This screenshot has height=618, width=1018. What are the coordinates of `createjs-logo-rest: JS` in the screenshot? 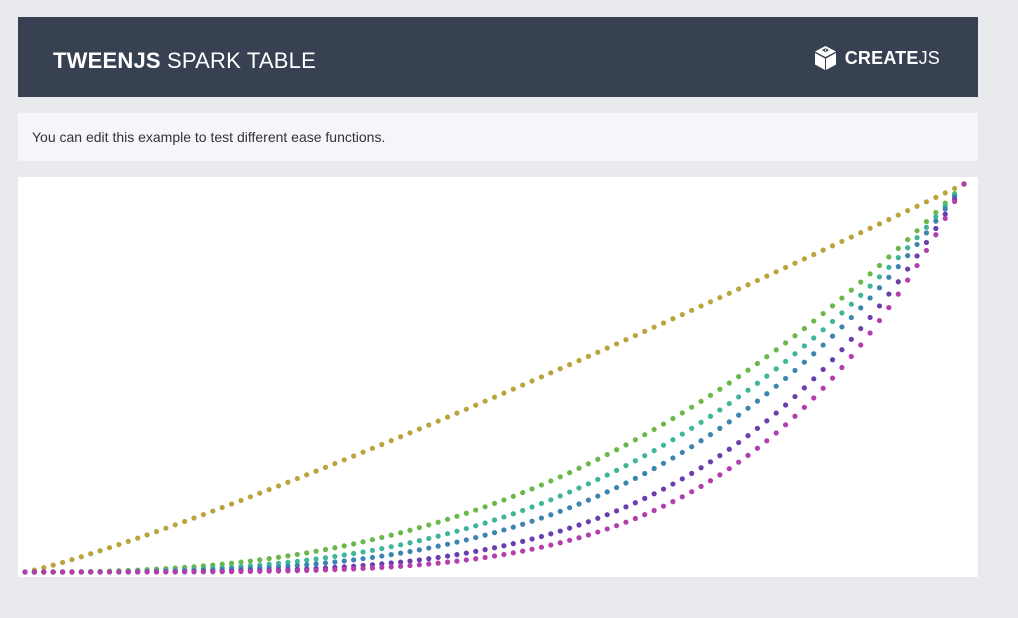 It's located at (929, 57).